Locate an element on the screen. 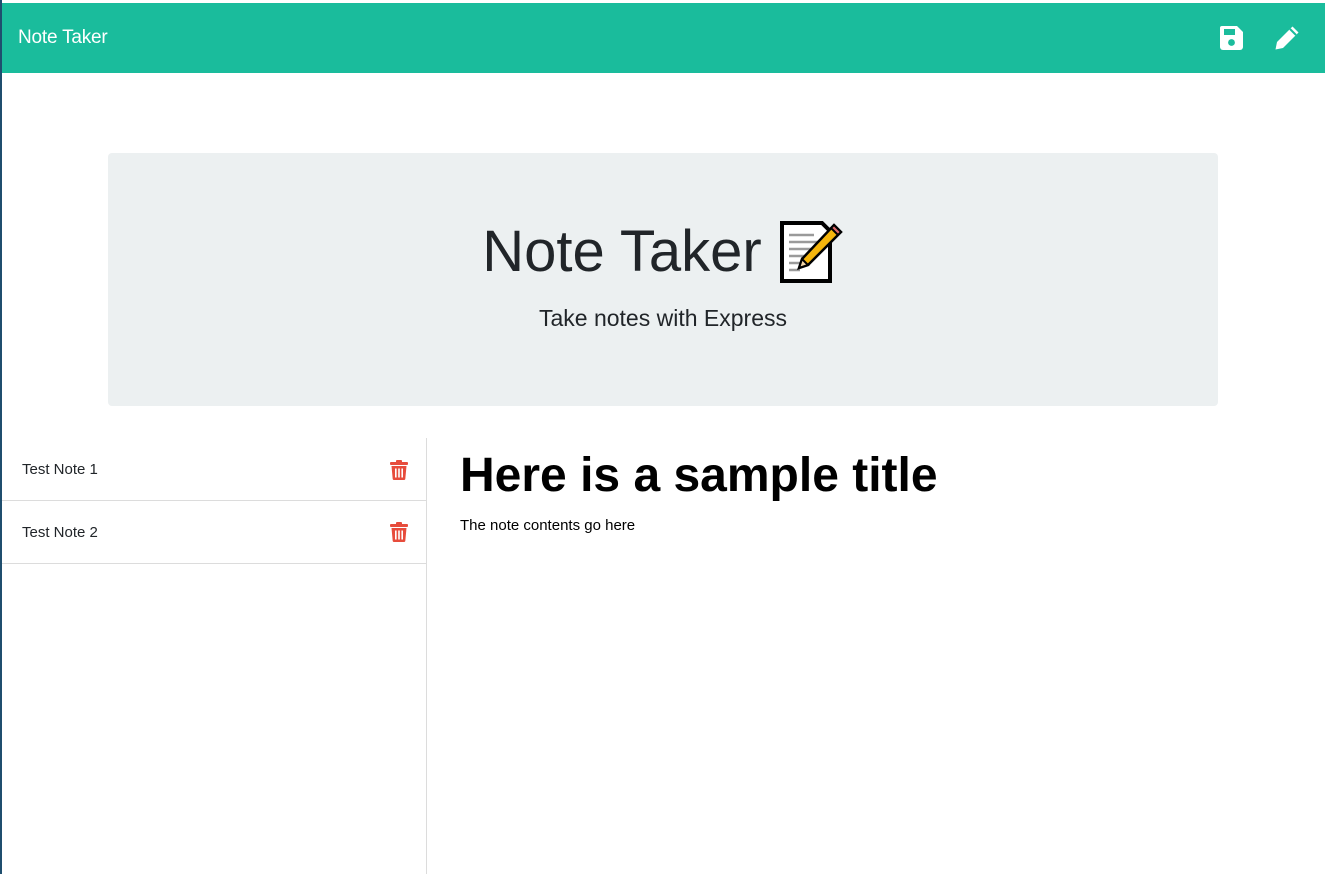  hero-title: Note Taker is located at coordinates (622, 251).